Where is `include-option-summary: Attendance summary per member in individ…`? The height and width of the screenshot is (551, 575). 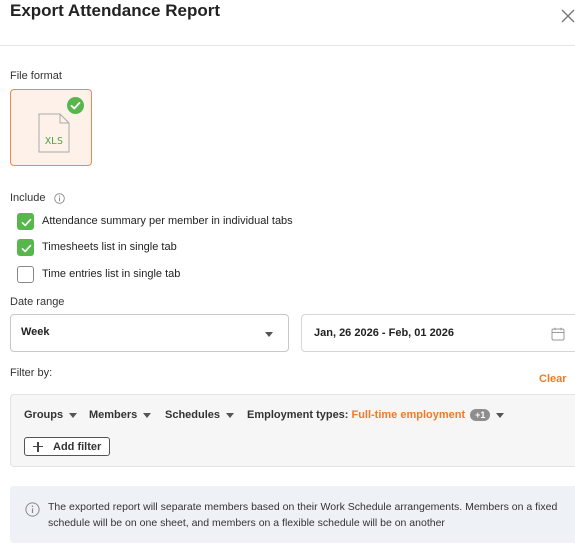 include-option-summary: Attendance summary per member in individ… is located at coordinates (155, 221).